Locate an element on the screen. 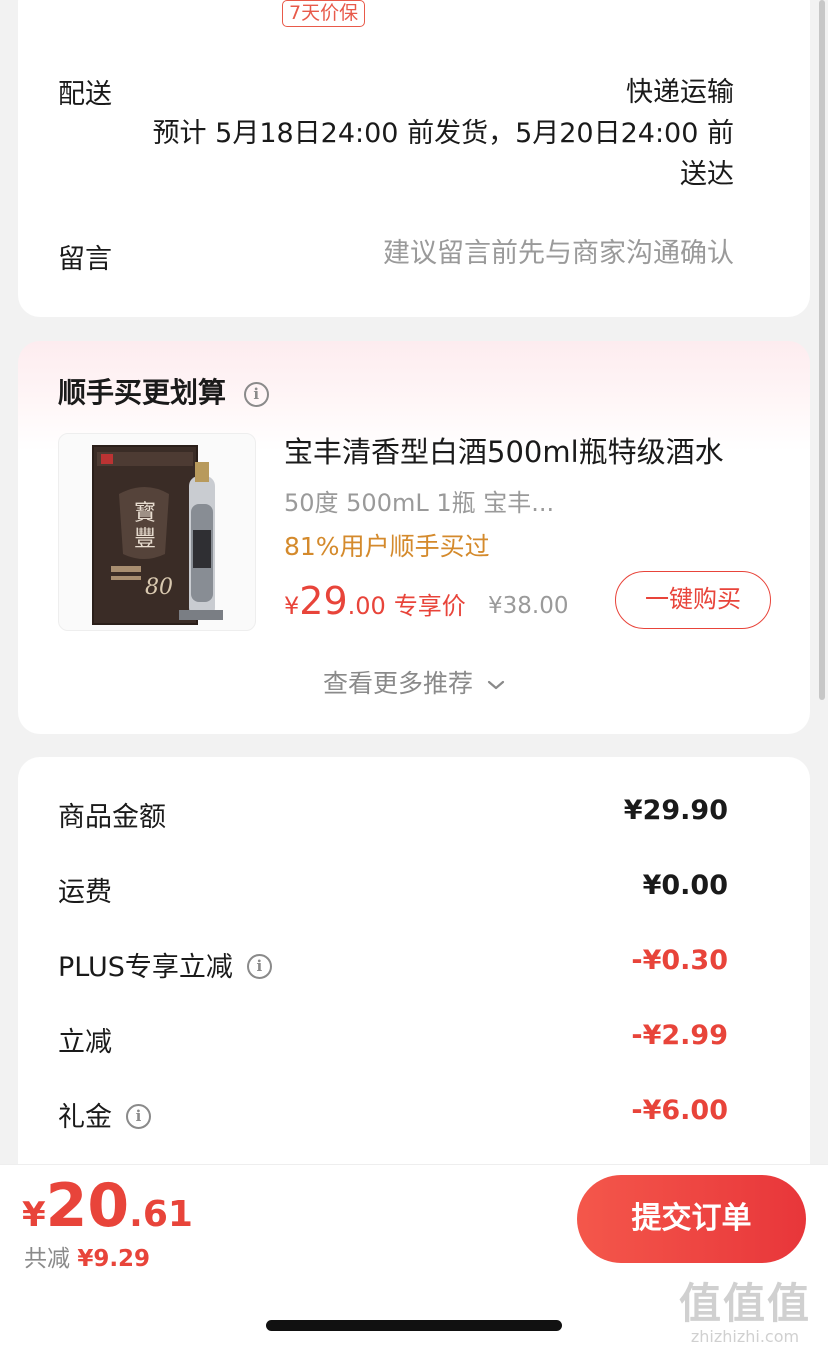  delivery-info: 快递运输 预计 5月18日24:00 前发货，5月20日24:00 前 送达 is located at coordinates (443, 133).